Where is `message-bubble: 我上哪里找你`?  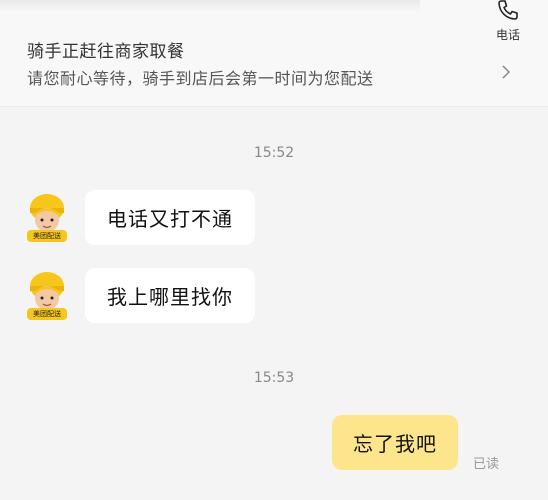
message-bubble: 我上哪里找你 is located at coordinates (170, 295).